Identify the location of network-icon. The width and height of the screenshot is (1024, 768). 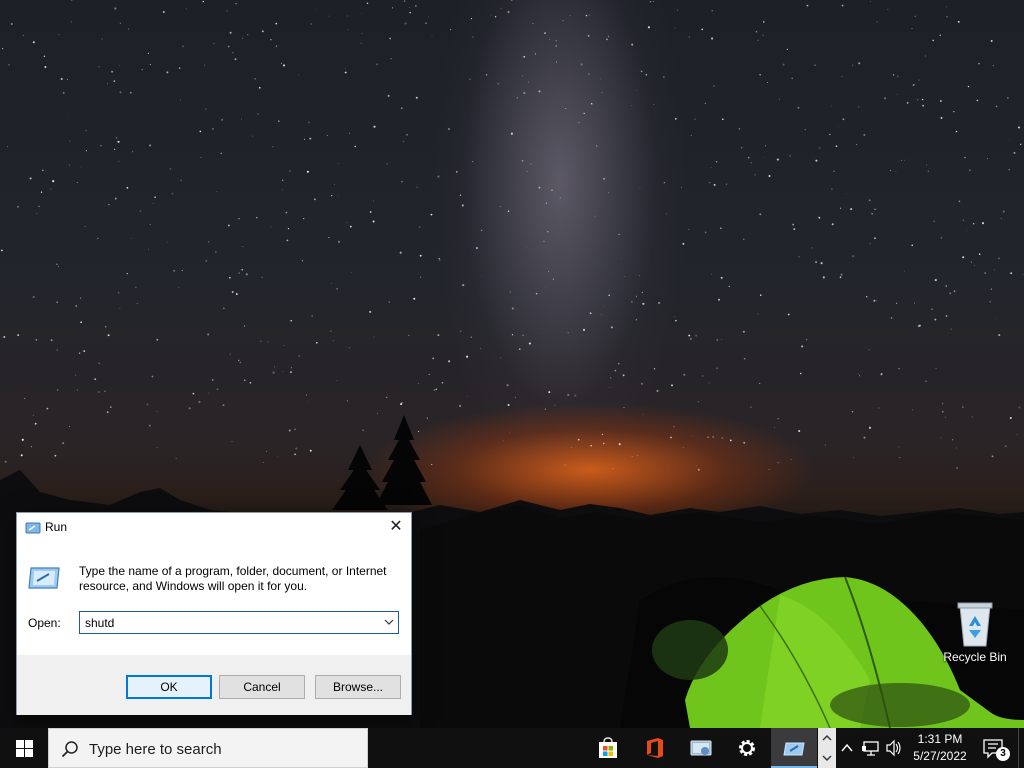
(871, 748).